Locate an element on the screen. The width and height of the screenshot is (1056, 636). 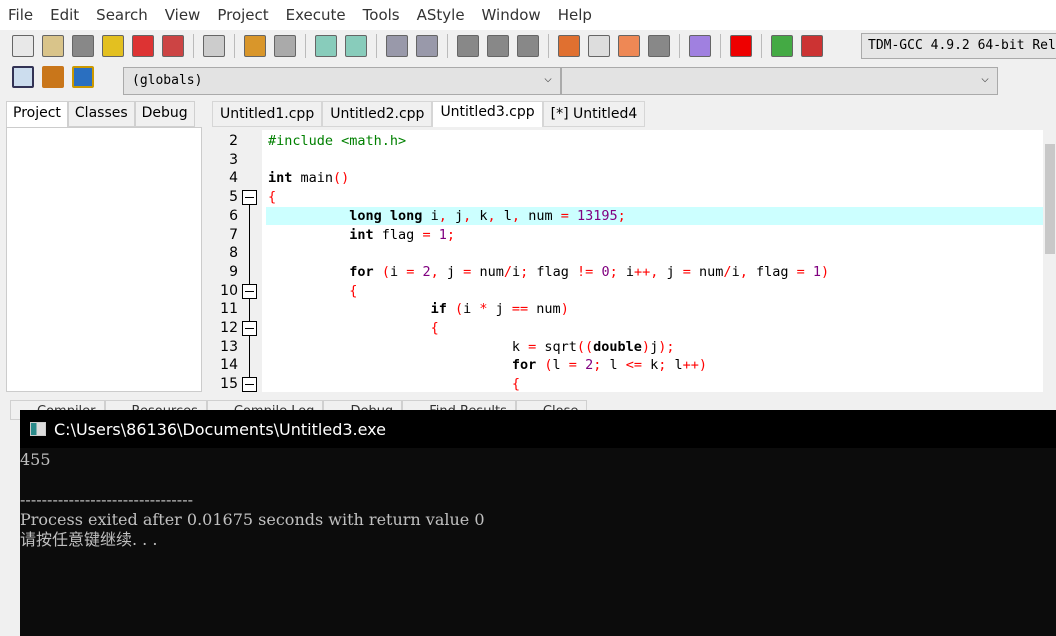
console-app-icon is located at coordinates (38, 429).